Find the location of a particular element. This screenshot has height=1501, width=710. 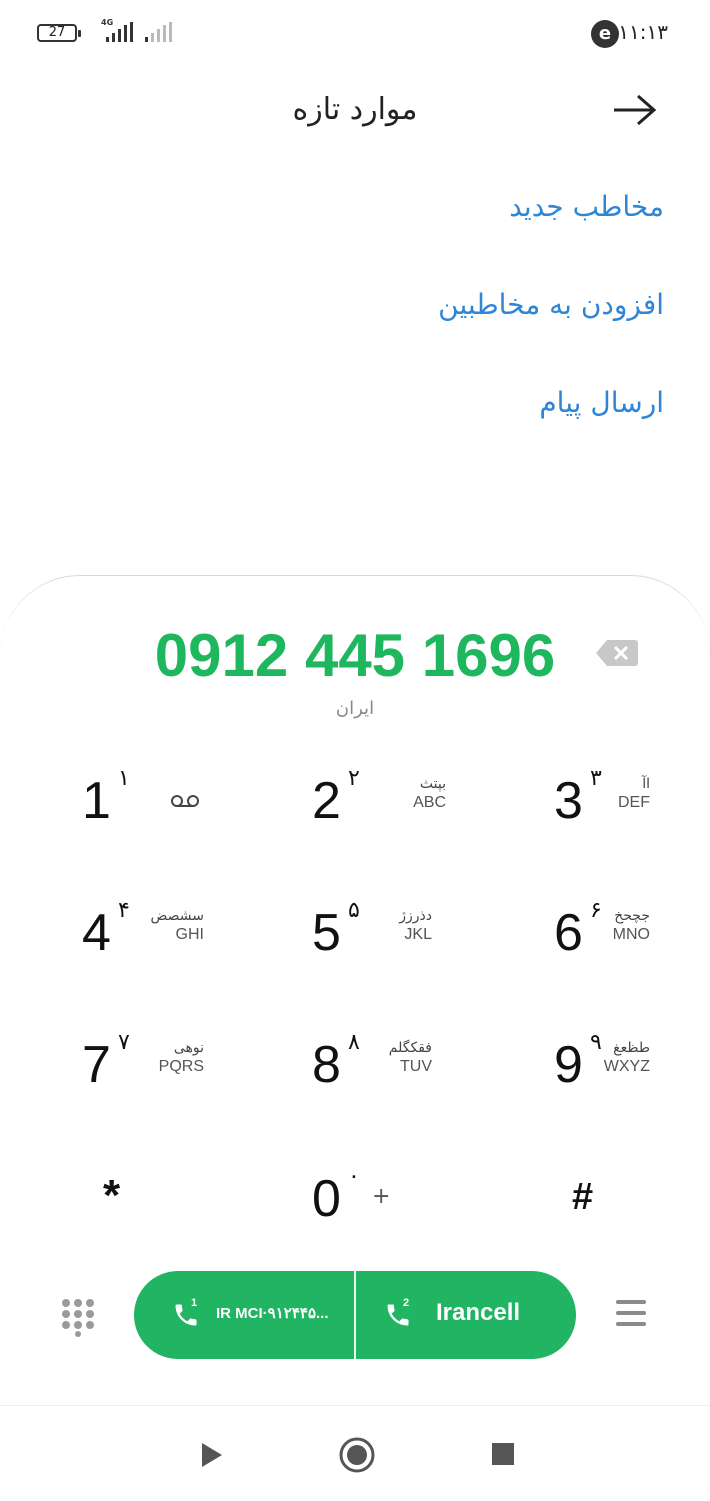

key-persian-digit: ۲ is located at coordinates (354, 778).